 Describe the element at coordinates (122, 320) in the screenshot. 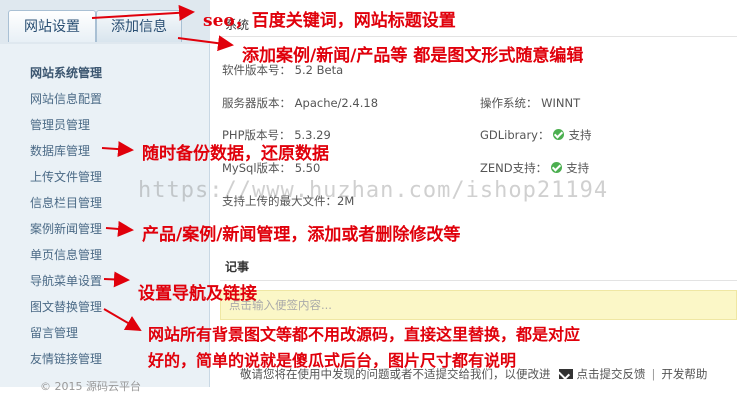

I see `arrow-image-replace` at that location.